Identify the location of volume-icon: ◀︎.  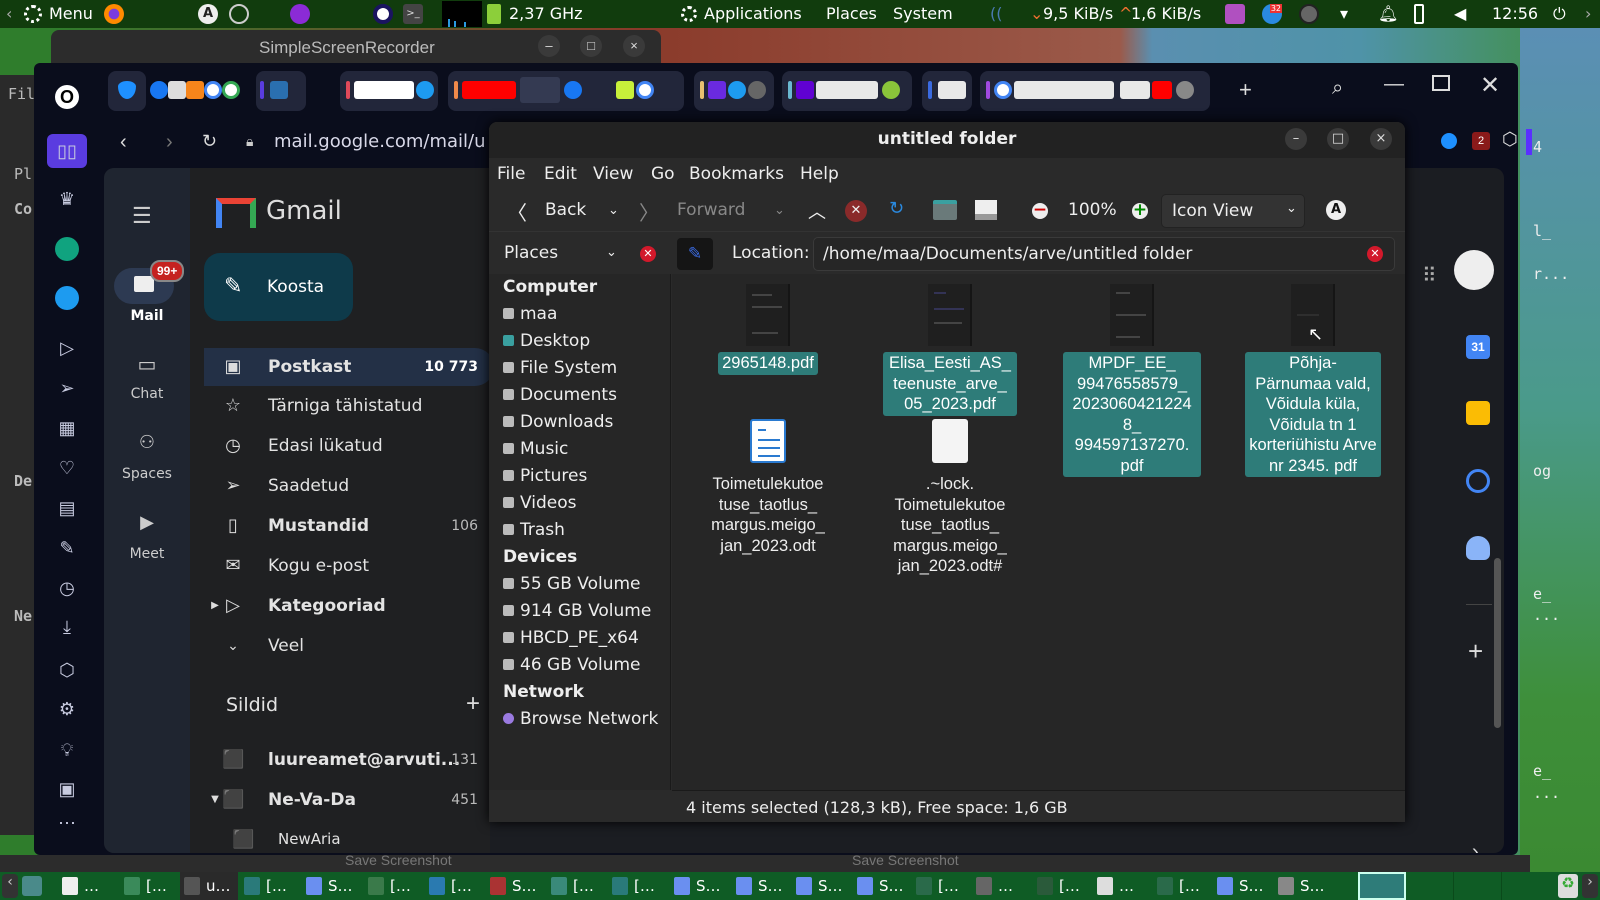
(1460, 13).